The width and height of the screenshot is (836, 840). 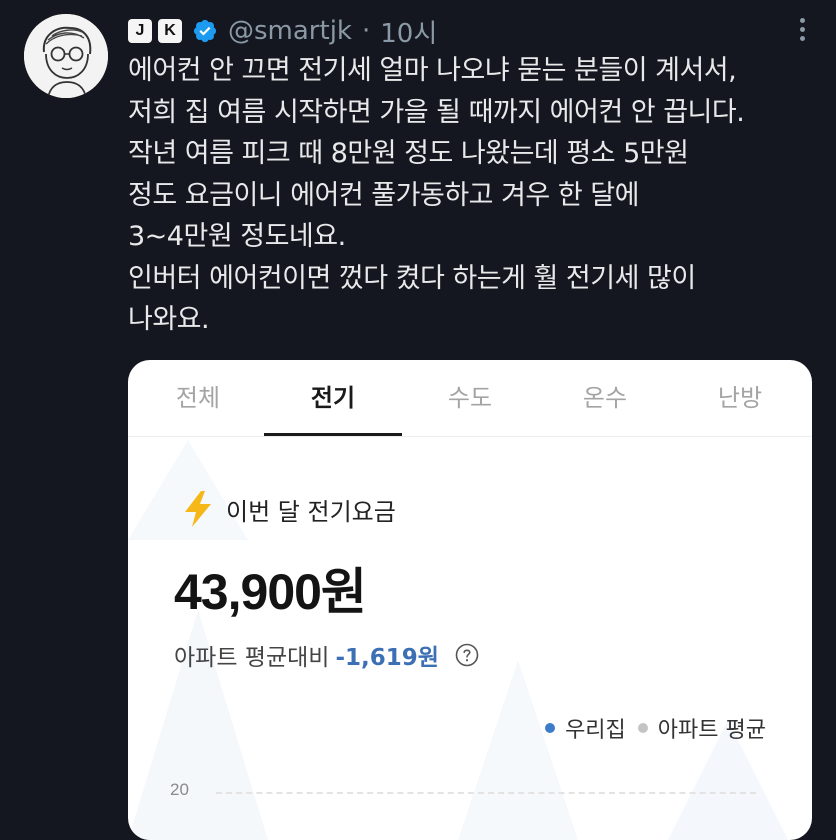 What do you see at coordinates (333, 434) in the screenshot?
I see `active-tab-indicator` at bounding box center [333, 434].